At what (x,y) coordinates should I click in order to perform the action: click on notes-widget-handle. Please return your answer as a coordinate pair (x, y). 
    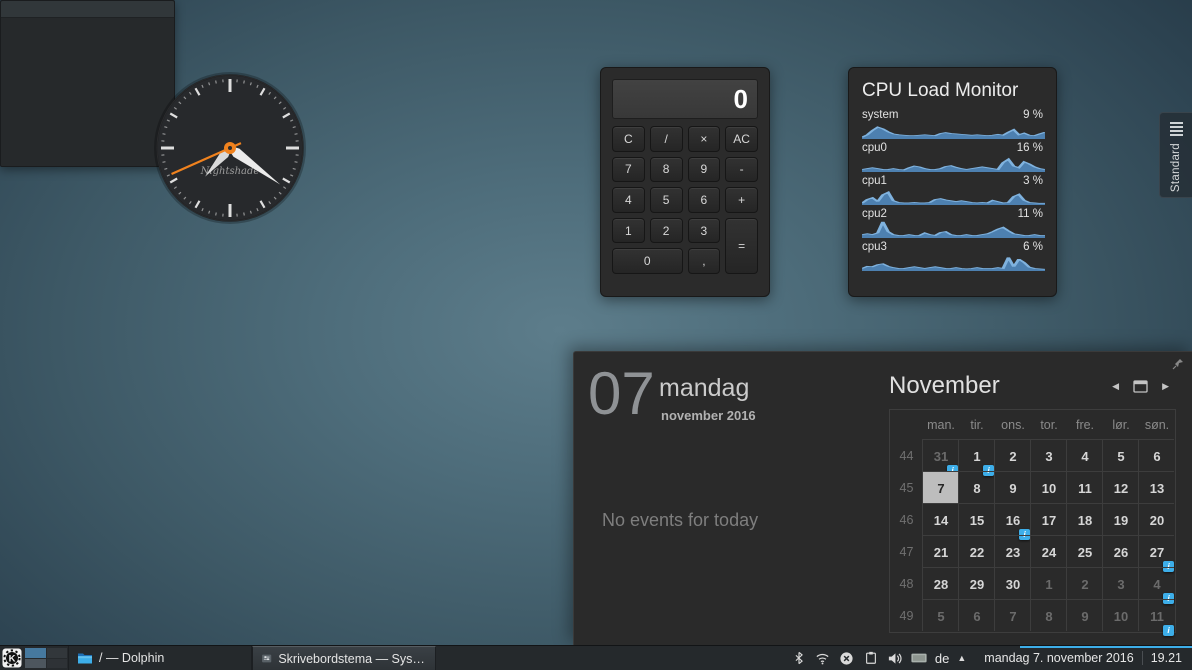
    Looking at the image, I should click on (87, 9).